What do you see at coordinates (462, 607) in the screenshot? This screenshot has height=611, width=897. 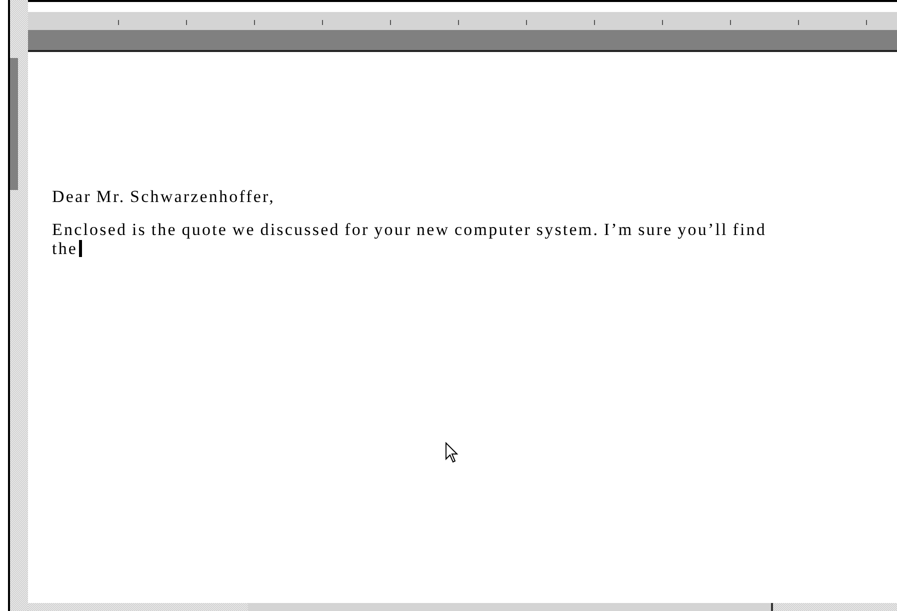 I see `horizontal-scrollbar` at bounding box center [462, 607].